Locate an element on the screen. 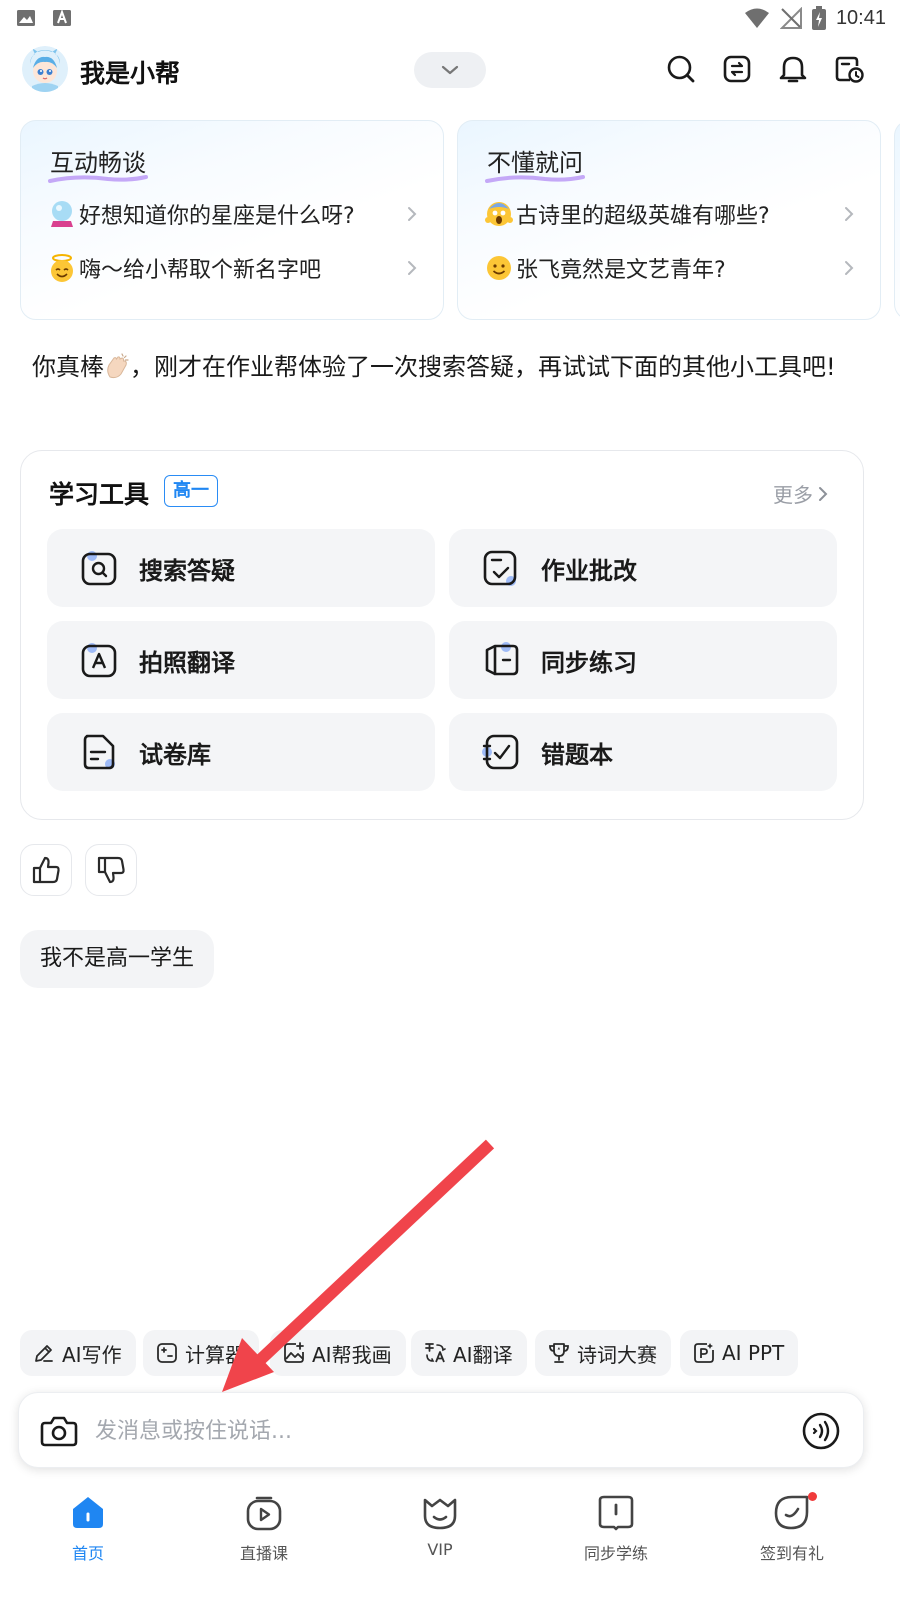 The height and width of the screenshot is (1600, 900). clapping-hands-icon is located at coordinates (118, 366).